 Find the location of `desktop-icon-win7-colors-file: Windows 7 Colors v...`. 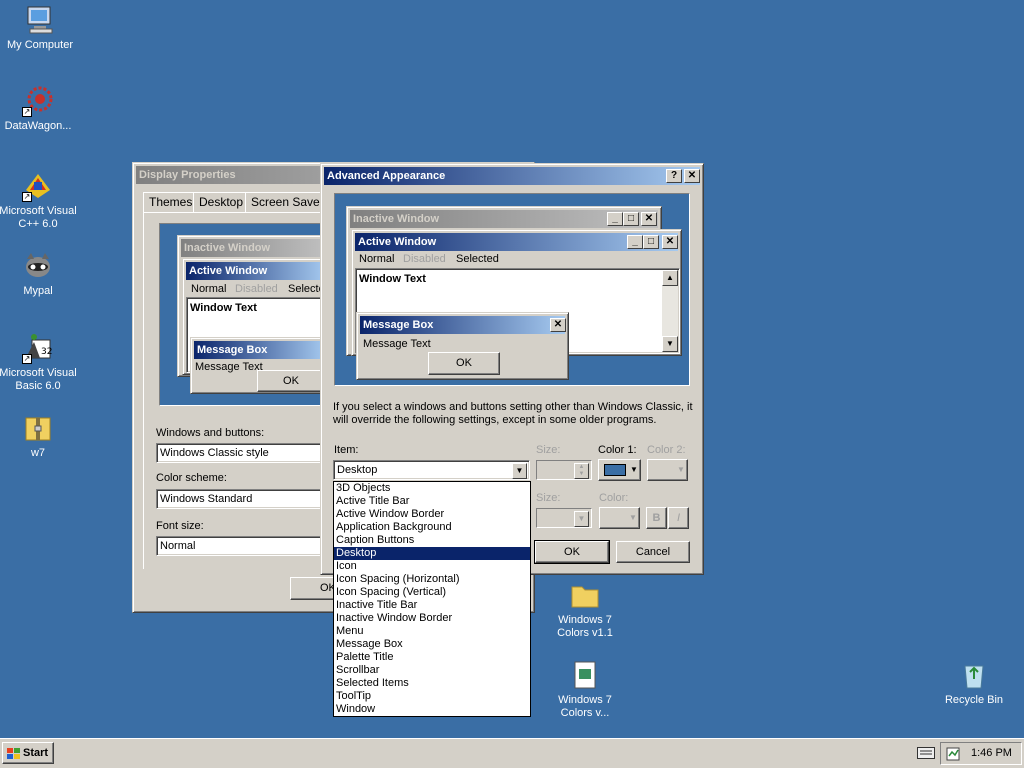

desktop-icon-win7-colors-file: Windows 7 Colors v... is located at coordinates (585, 689).